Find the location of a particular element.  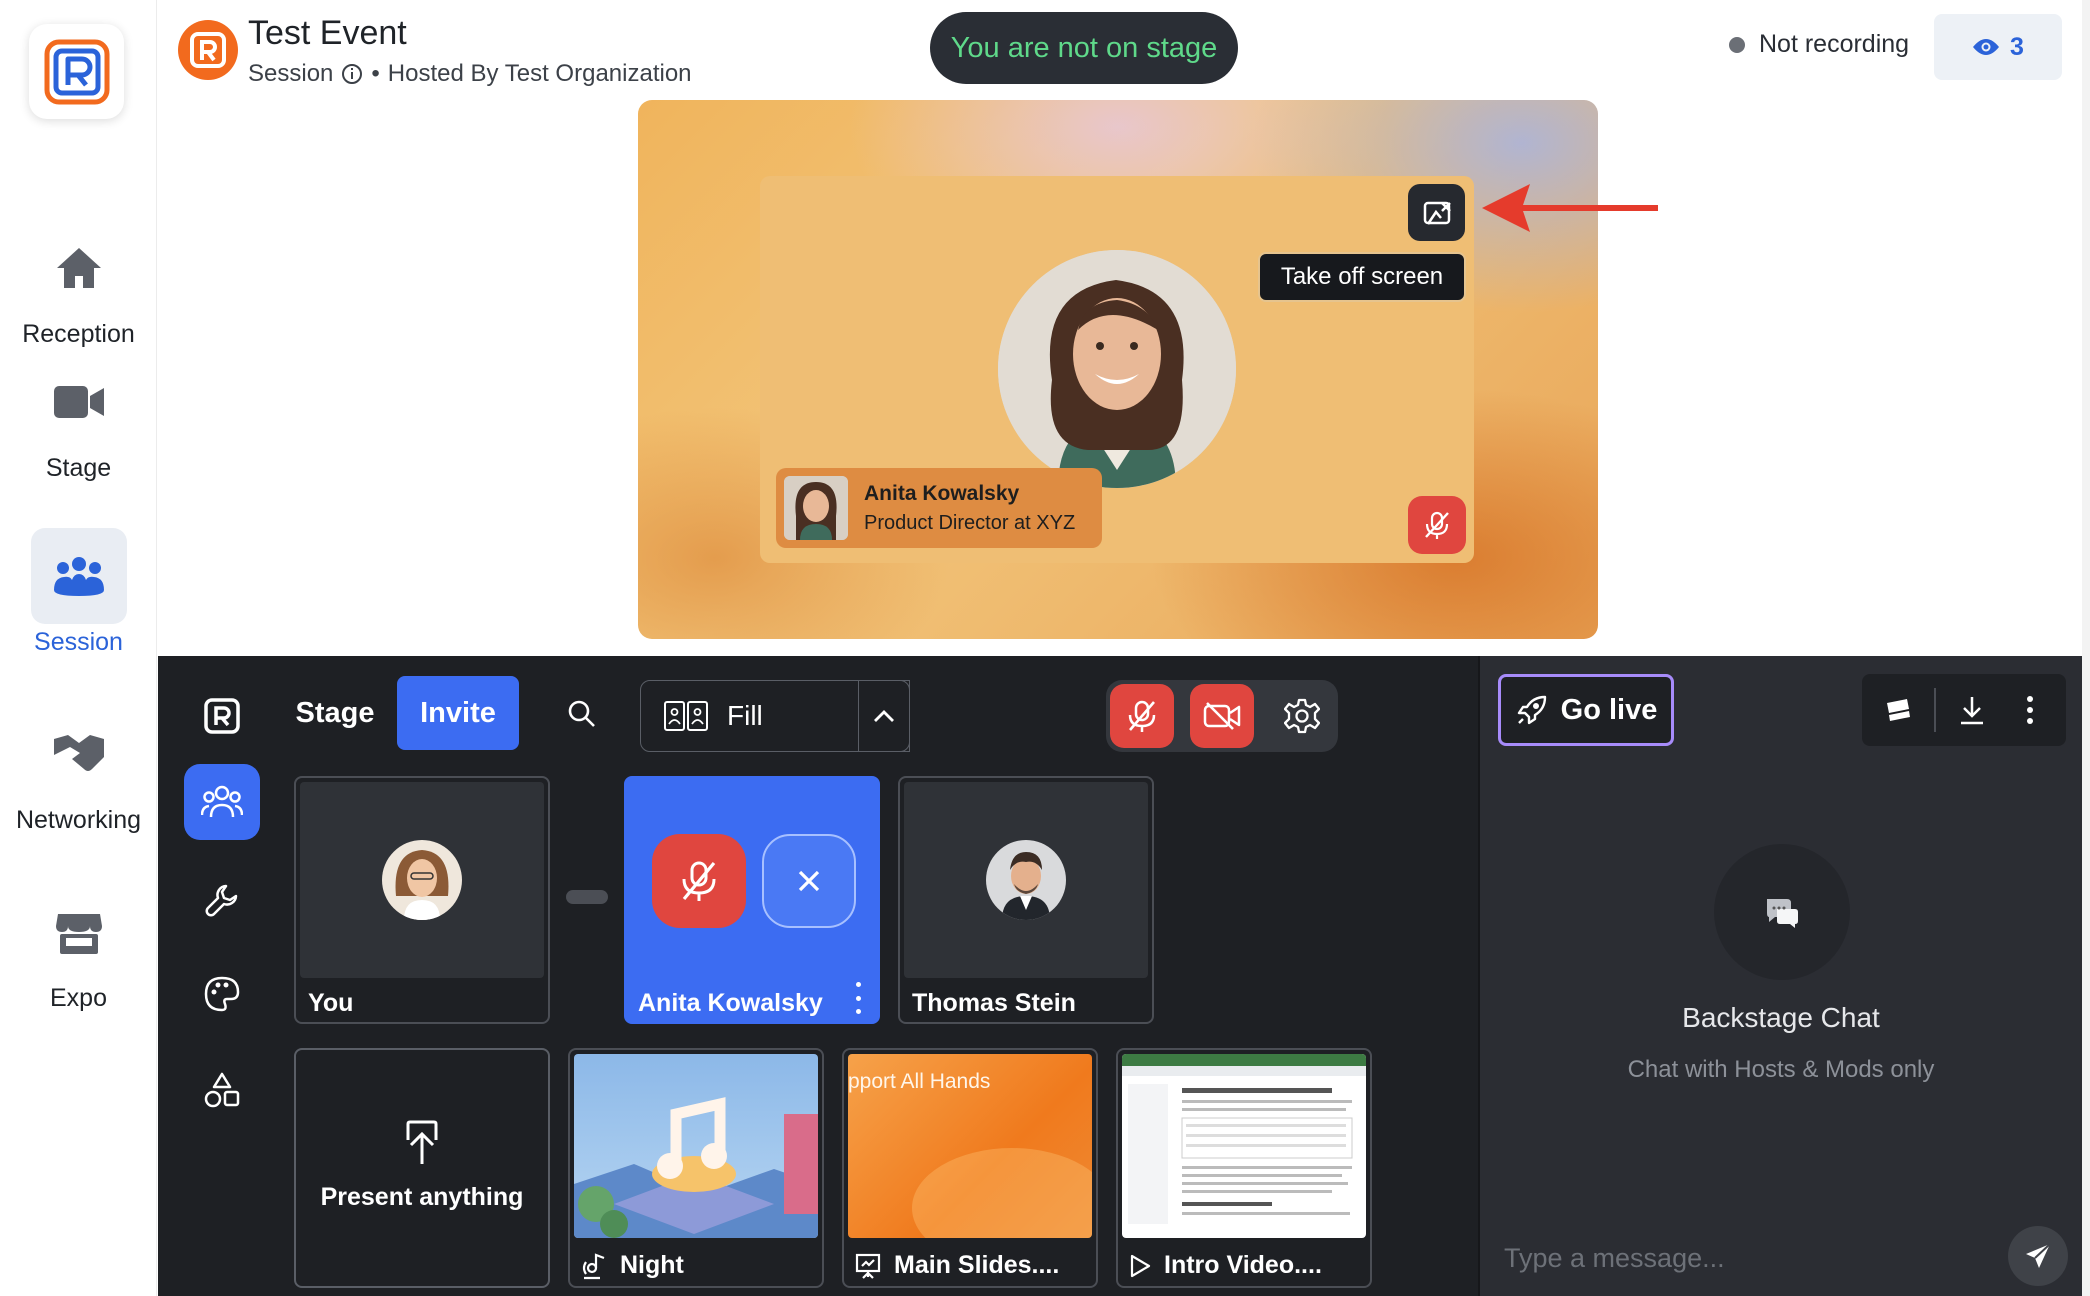

screen-off-icon is located at coordinates (1437, 213).